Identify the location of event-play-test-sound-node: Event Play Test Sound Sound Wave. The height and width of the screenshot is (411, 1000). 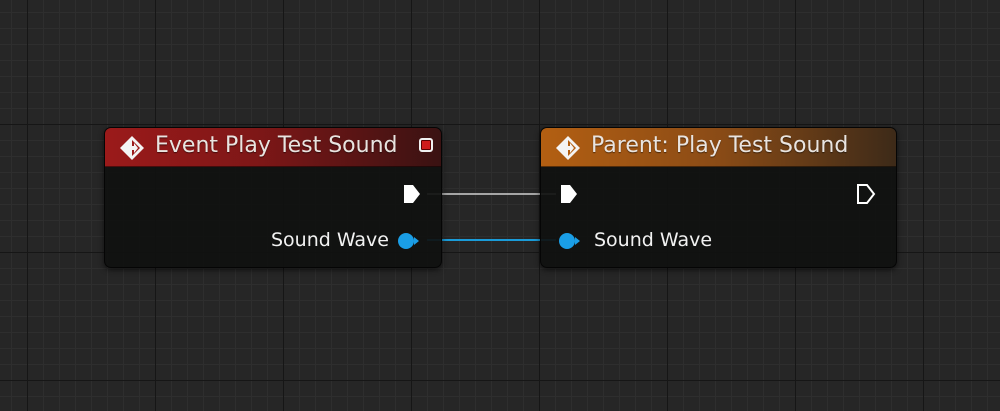
(273, 197).